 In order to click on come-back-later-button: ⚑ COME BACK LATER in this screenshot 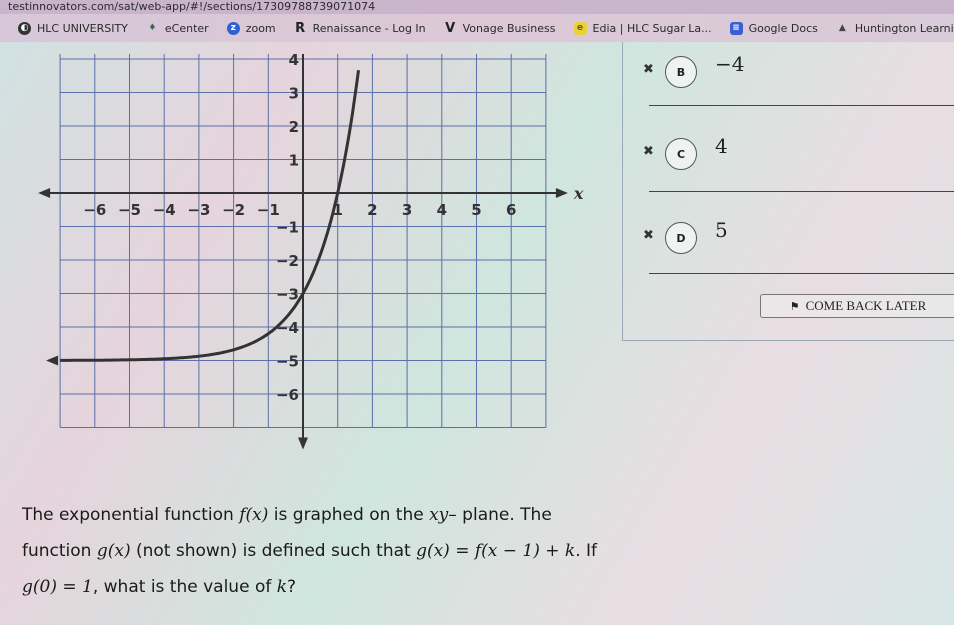, I will do `click(857, 306)`.